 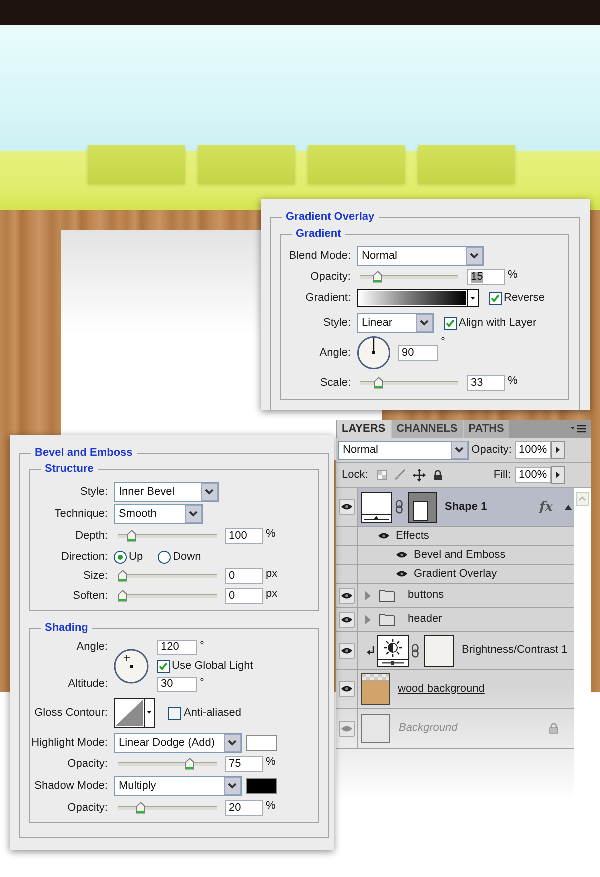 What do you see at coordinates (428, 728) in the screenshot?
I see `layer-name: Background` at bounding box center [428, 728].